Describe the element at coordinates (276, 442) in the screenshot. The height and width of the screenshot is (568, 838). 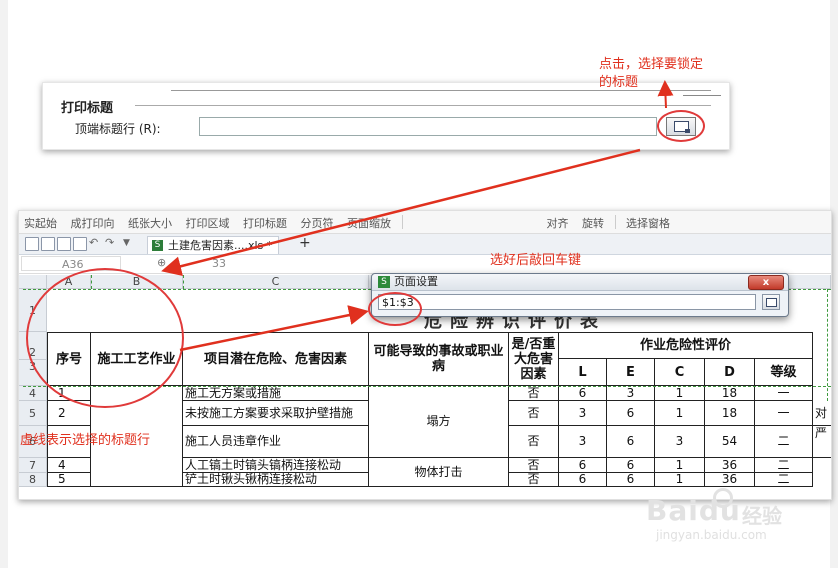
I see `table-cell: 施工人员违章作业` at that location.